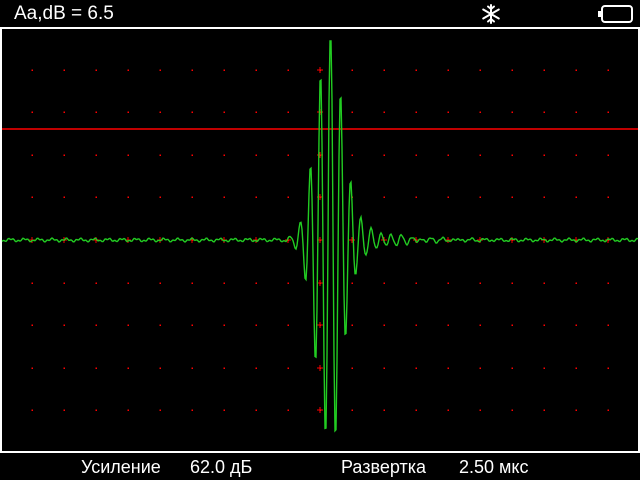  Describe the element at coordinates (221, 467) in the screenshot. I see `gain-value: 62.0 дБ` at that location.